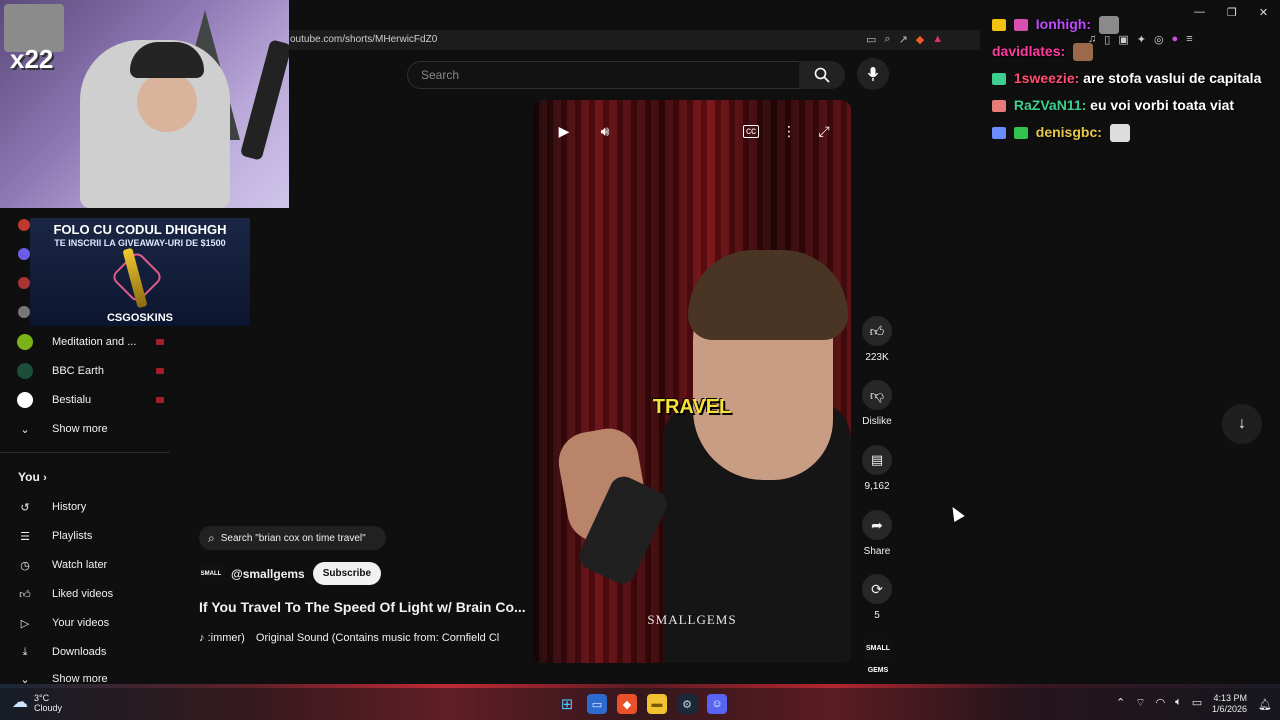  I want to click on search-suggestion-text: Search "brian cox on time travel", so click(293, 538).